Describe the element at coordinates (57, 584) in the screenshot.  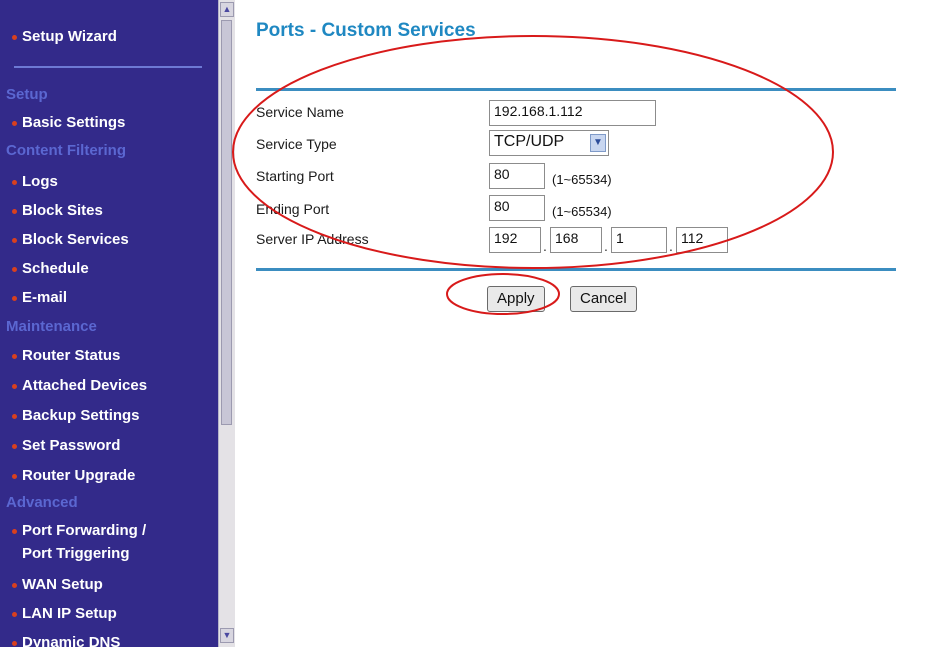
I see `sidebar-item-wan-setup: WAN Setup` at that location.